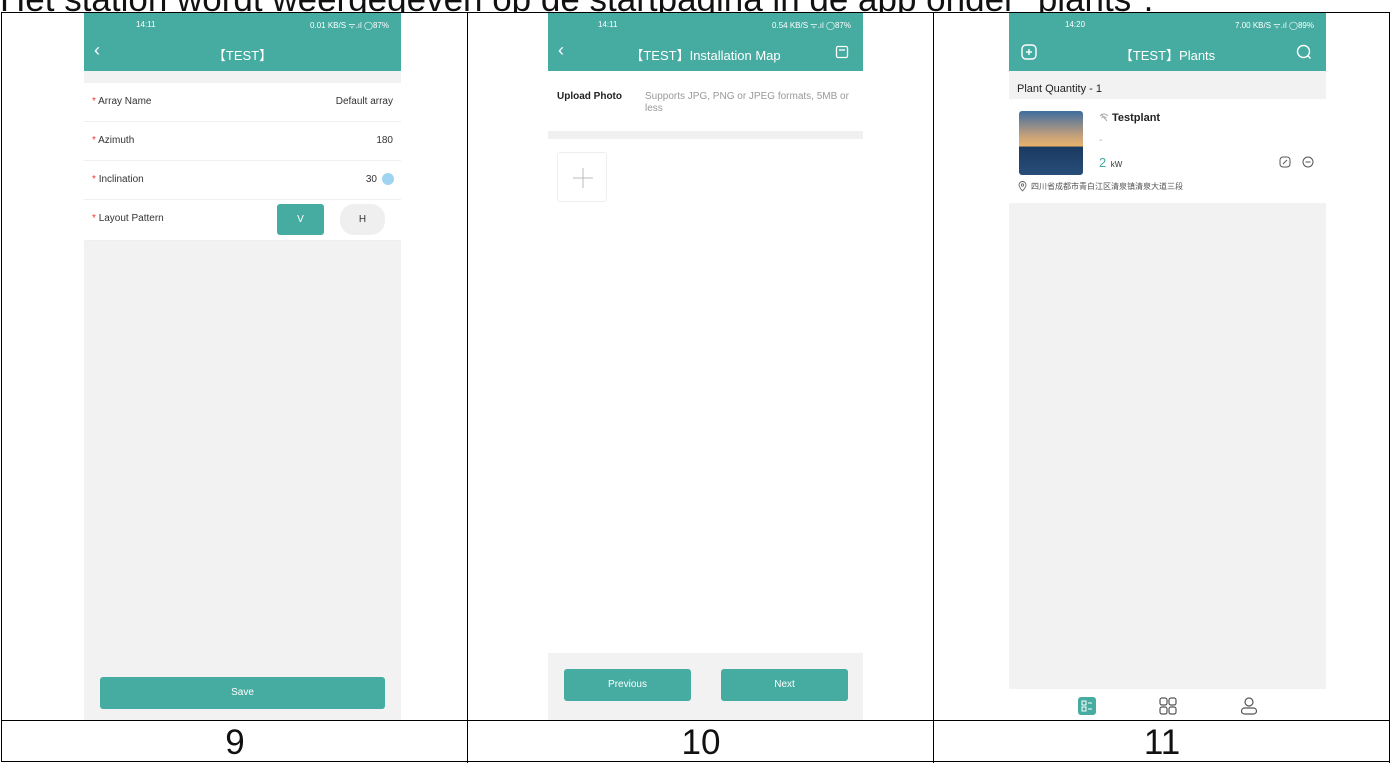  I want to click on upload-label: Upload Photo, so click(589, 96).